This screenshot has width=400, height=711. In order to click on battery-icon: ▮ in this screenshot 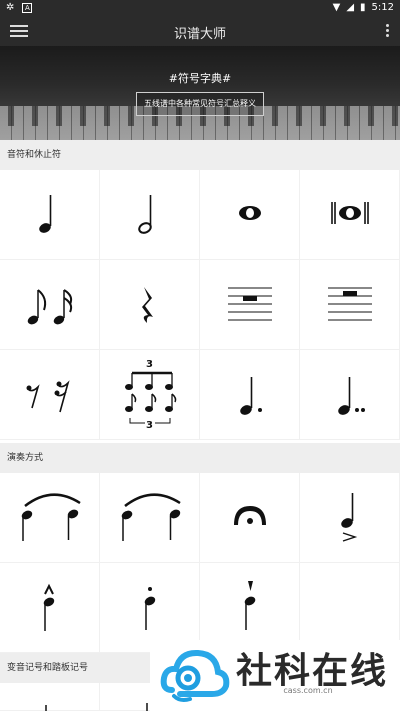, I will do `click(363, 7)`.